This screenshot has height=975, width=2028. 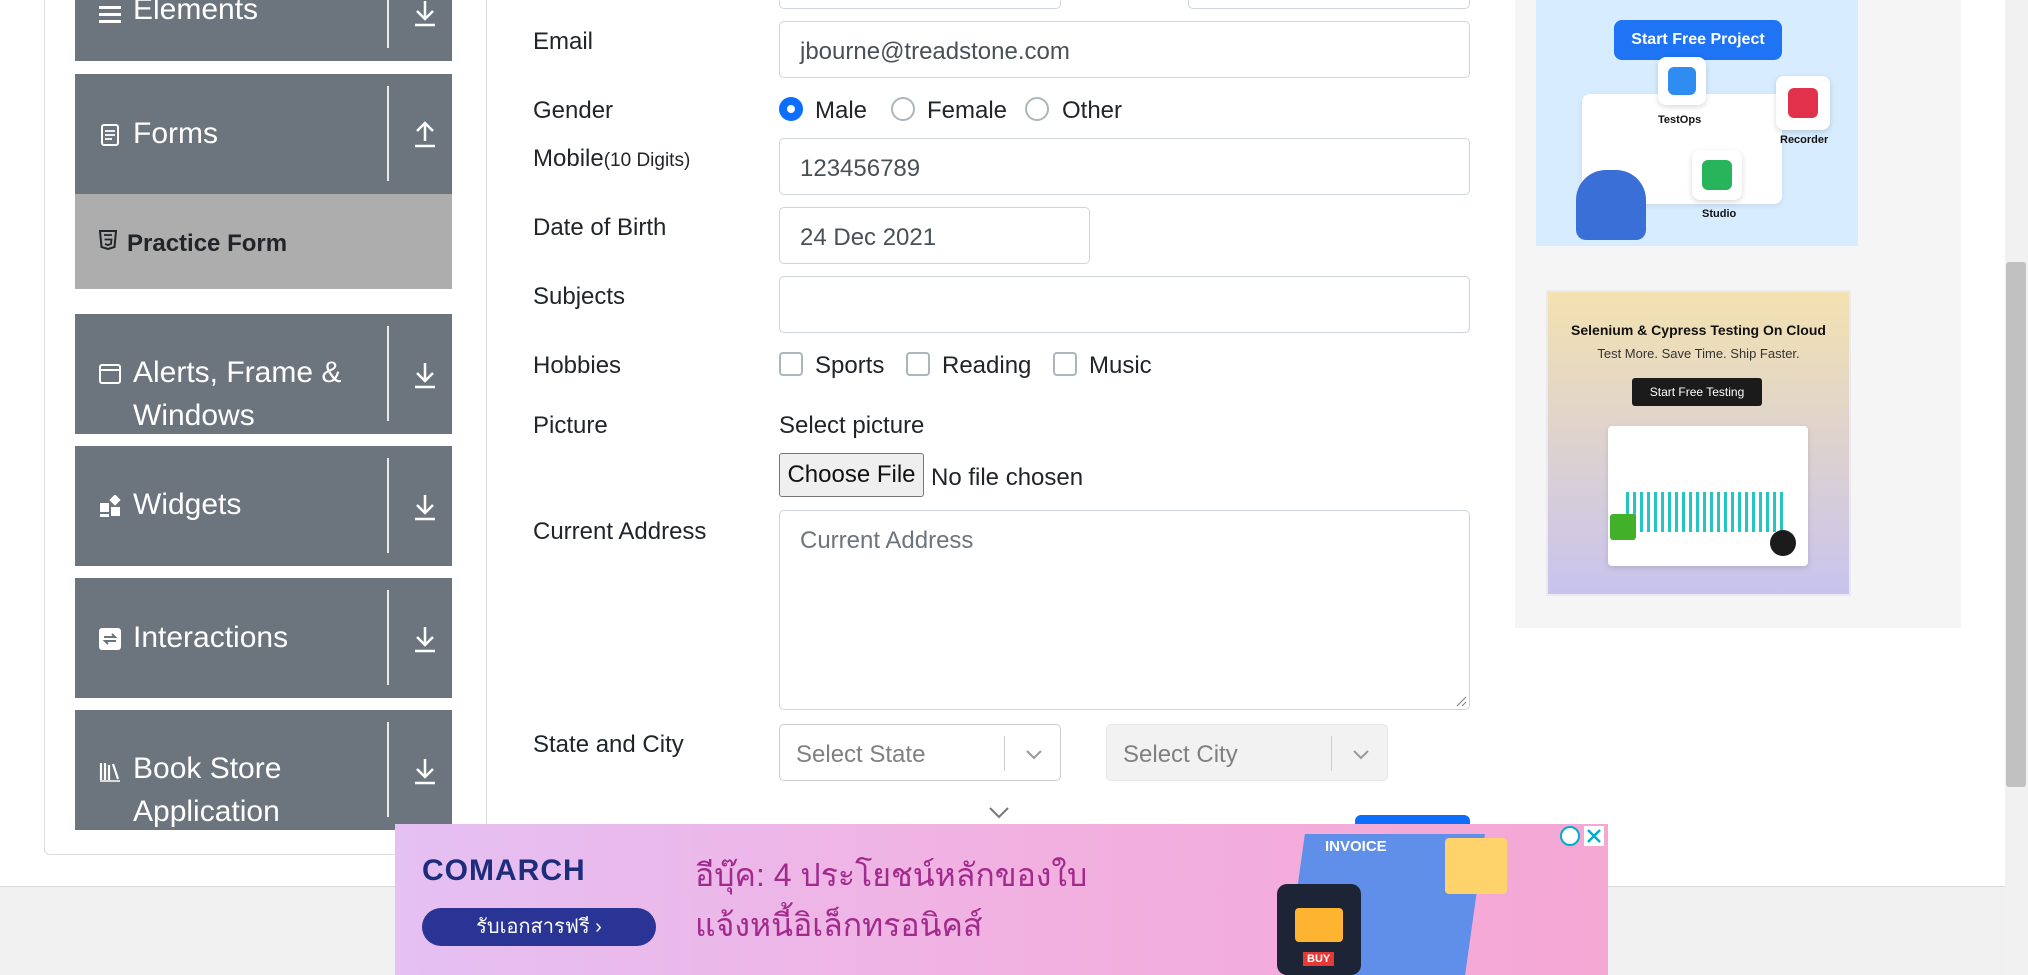 I want to click on hobby-checkbox-sports, so click(x=791, y=364).